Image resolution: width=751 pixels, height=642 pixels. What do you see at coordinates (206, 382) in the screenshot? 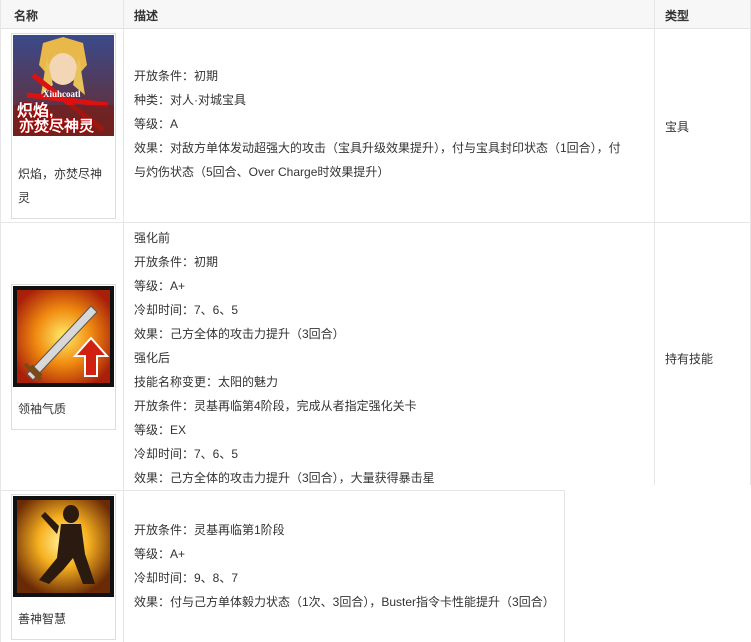
I see `desc-line: 技能名称变更：太阳的魅力` at bounding box center [206, 382].